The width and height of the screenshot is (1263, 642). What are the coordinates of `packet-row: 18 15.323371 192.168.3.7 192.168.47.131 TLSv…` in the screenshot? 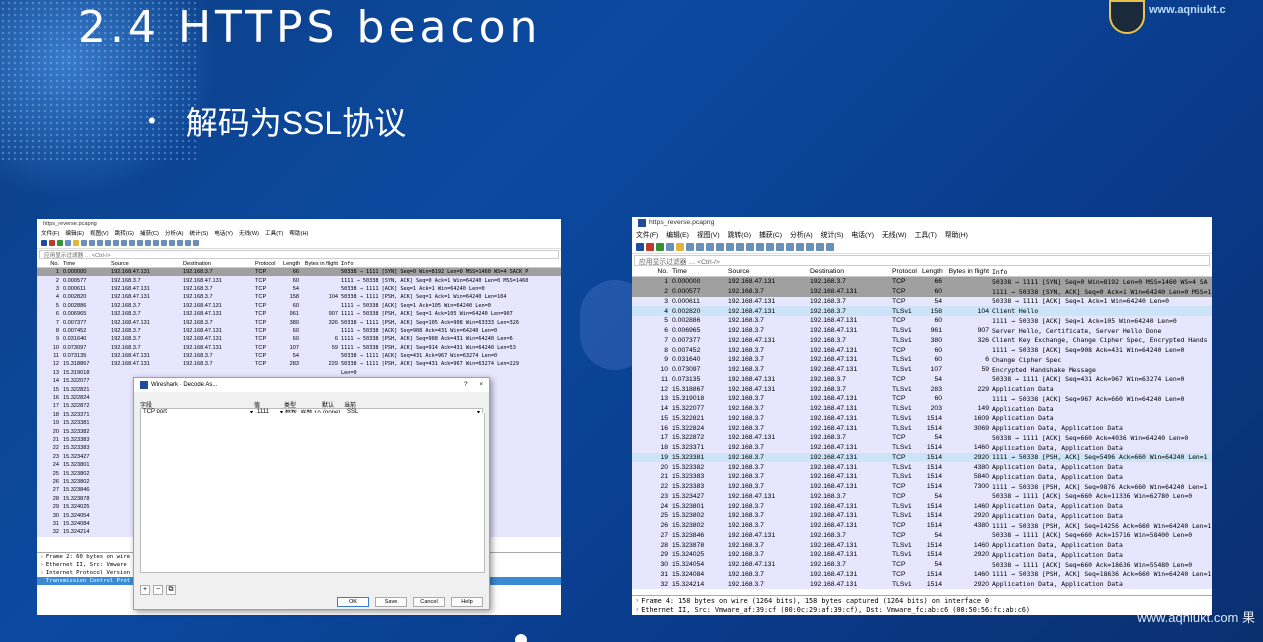 It's located at (922, 447).